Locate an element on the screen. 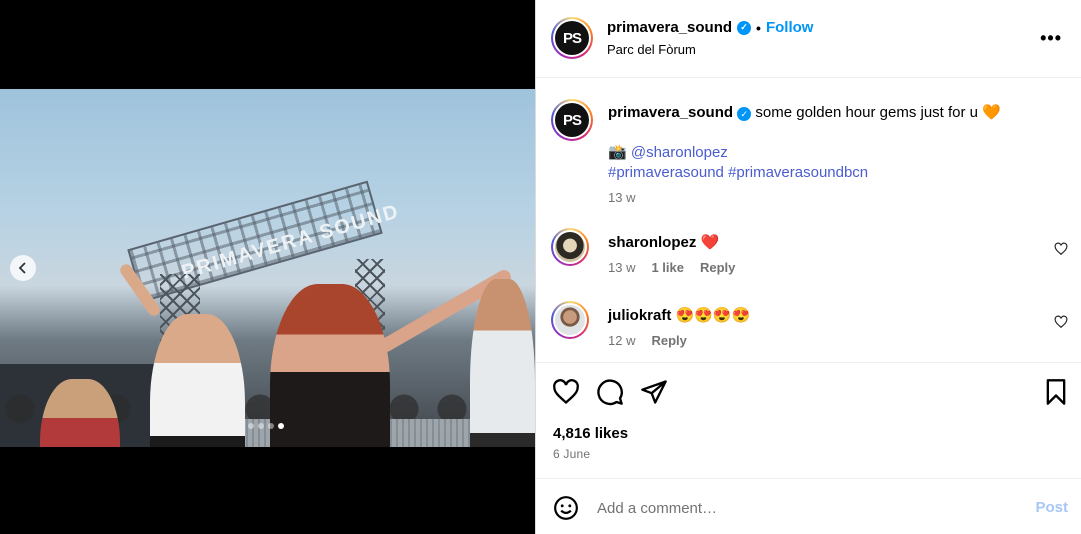  comment-text: ❤️ is located at coordinates (710, 242).